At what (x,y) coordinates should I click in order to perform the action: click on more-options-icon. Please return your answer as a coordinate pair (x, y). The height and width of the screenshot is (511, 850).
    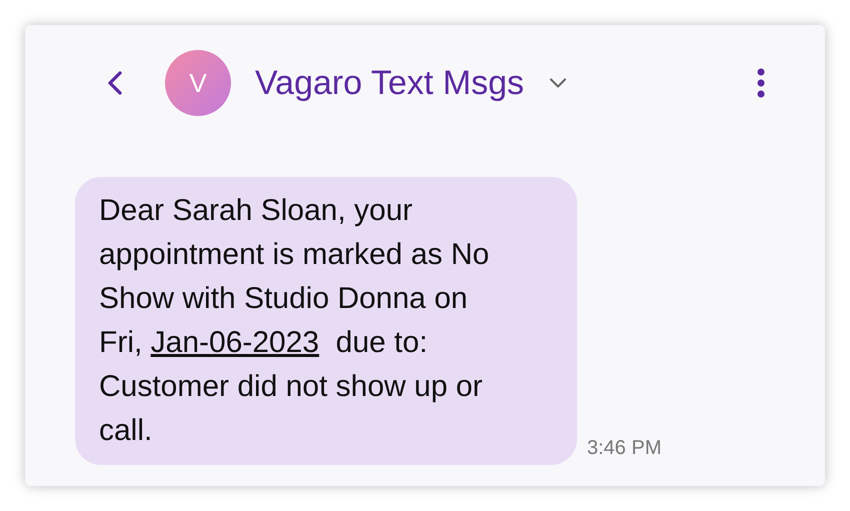
    Looking at the image, I should click on (761, 83).